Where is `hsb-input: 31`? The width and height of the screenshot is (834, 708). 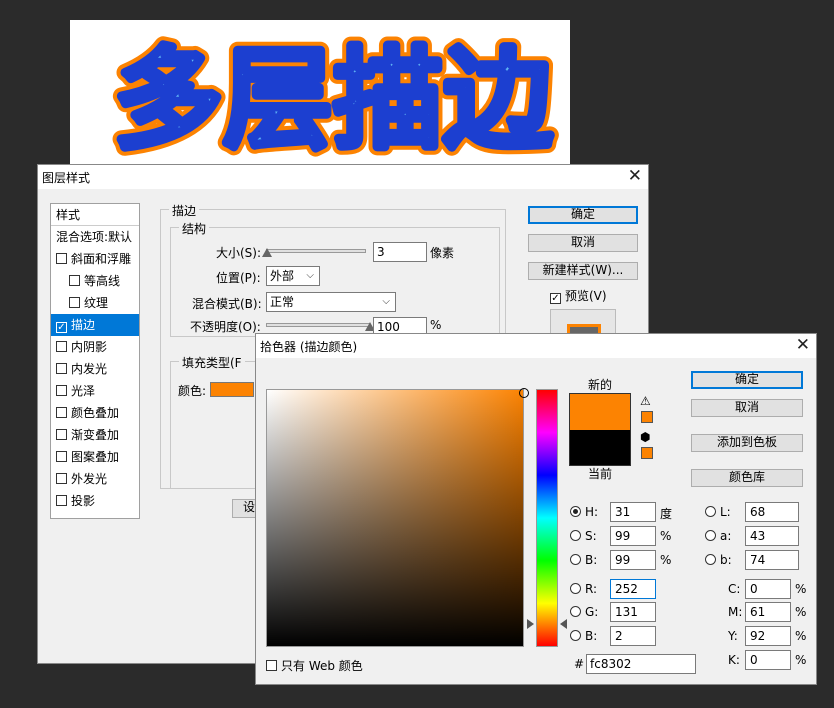
hsb-input: 31 is located at coordinates (633, 512).